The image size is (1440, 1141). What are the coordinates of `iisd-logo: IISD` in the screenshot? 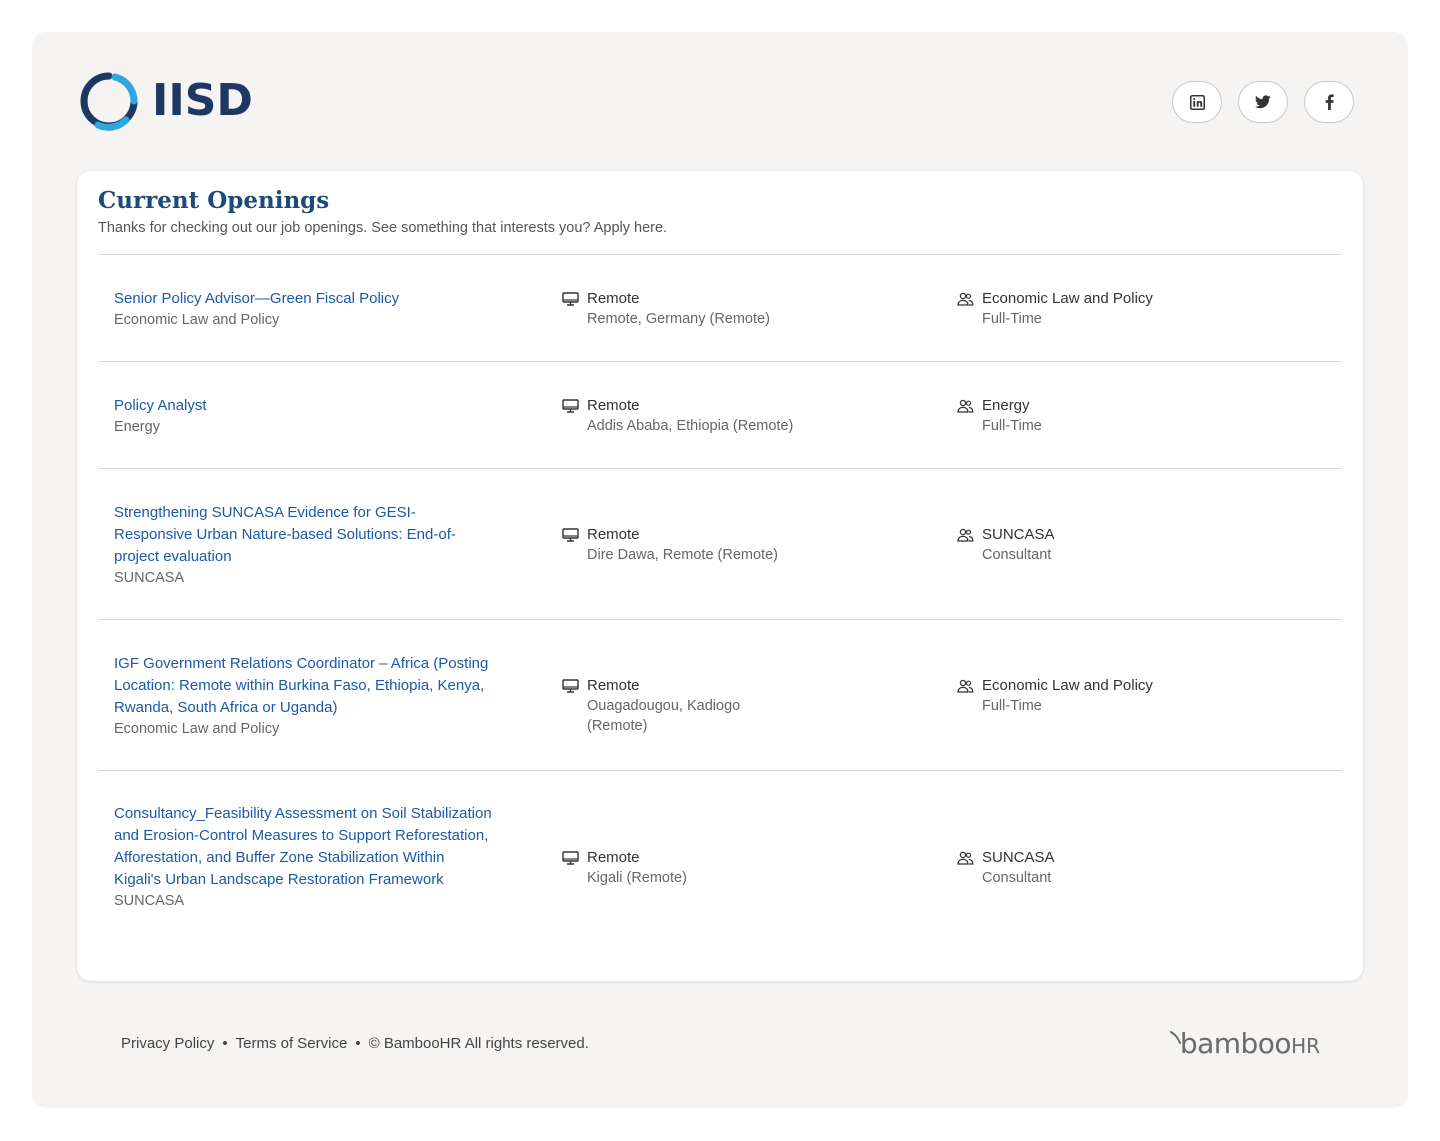 It's located at (165, 101).